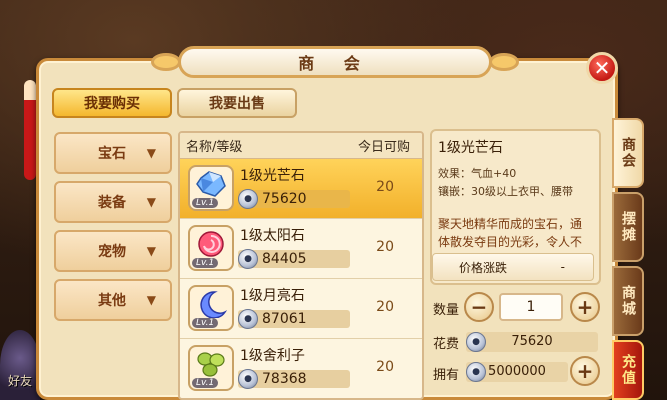 Image resolution: width=667 pixels, height=400 pixels. I want to click on list-item: Lv.1 1级光芒石 ● 75620 20, so click(301, 189).